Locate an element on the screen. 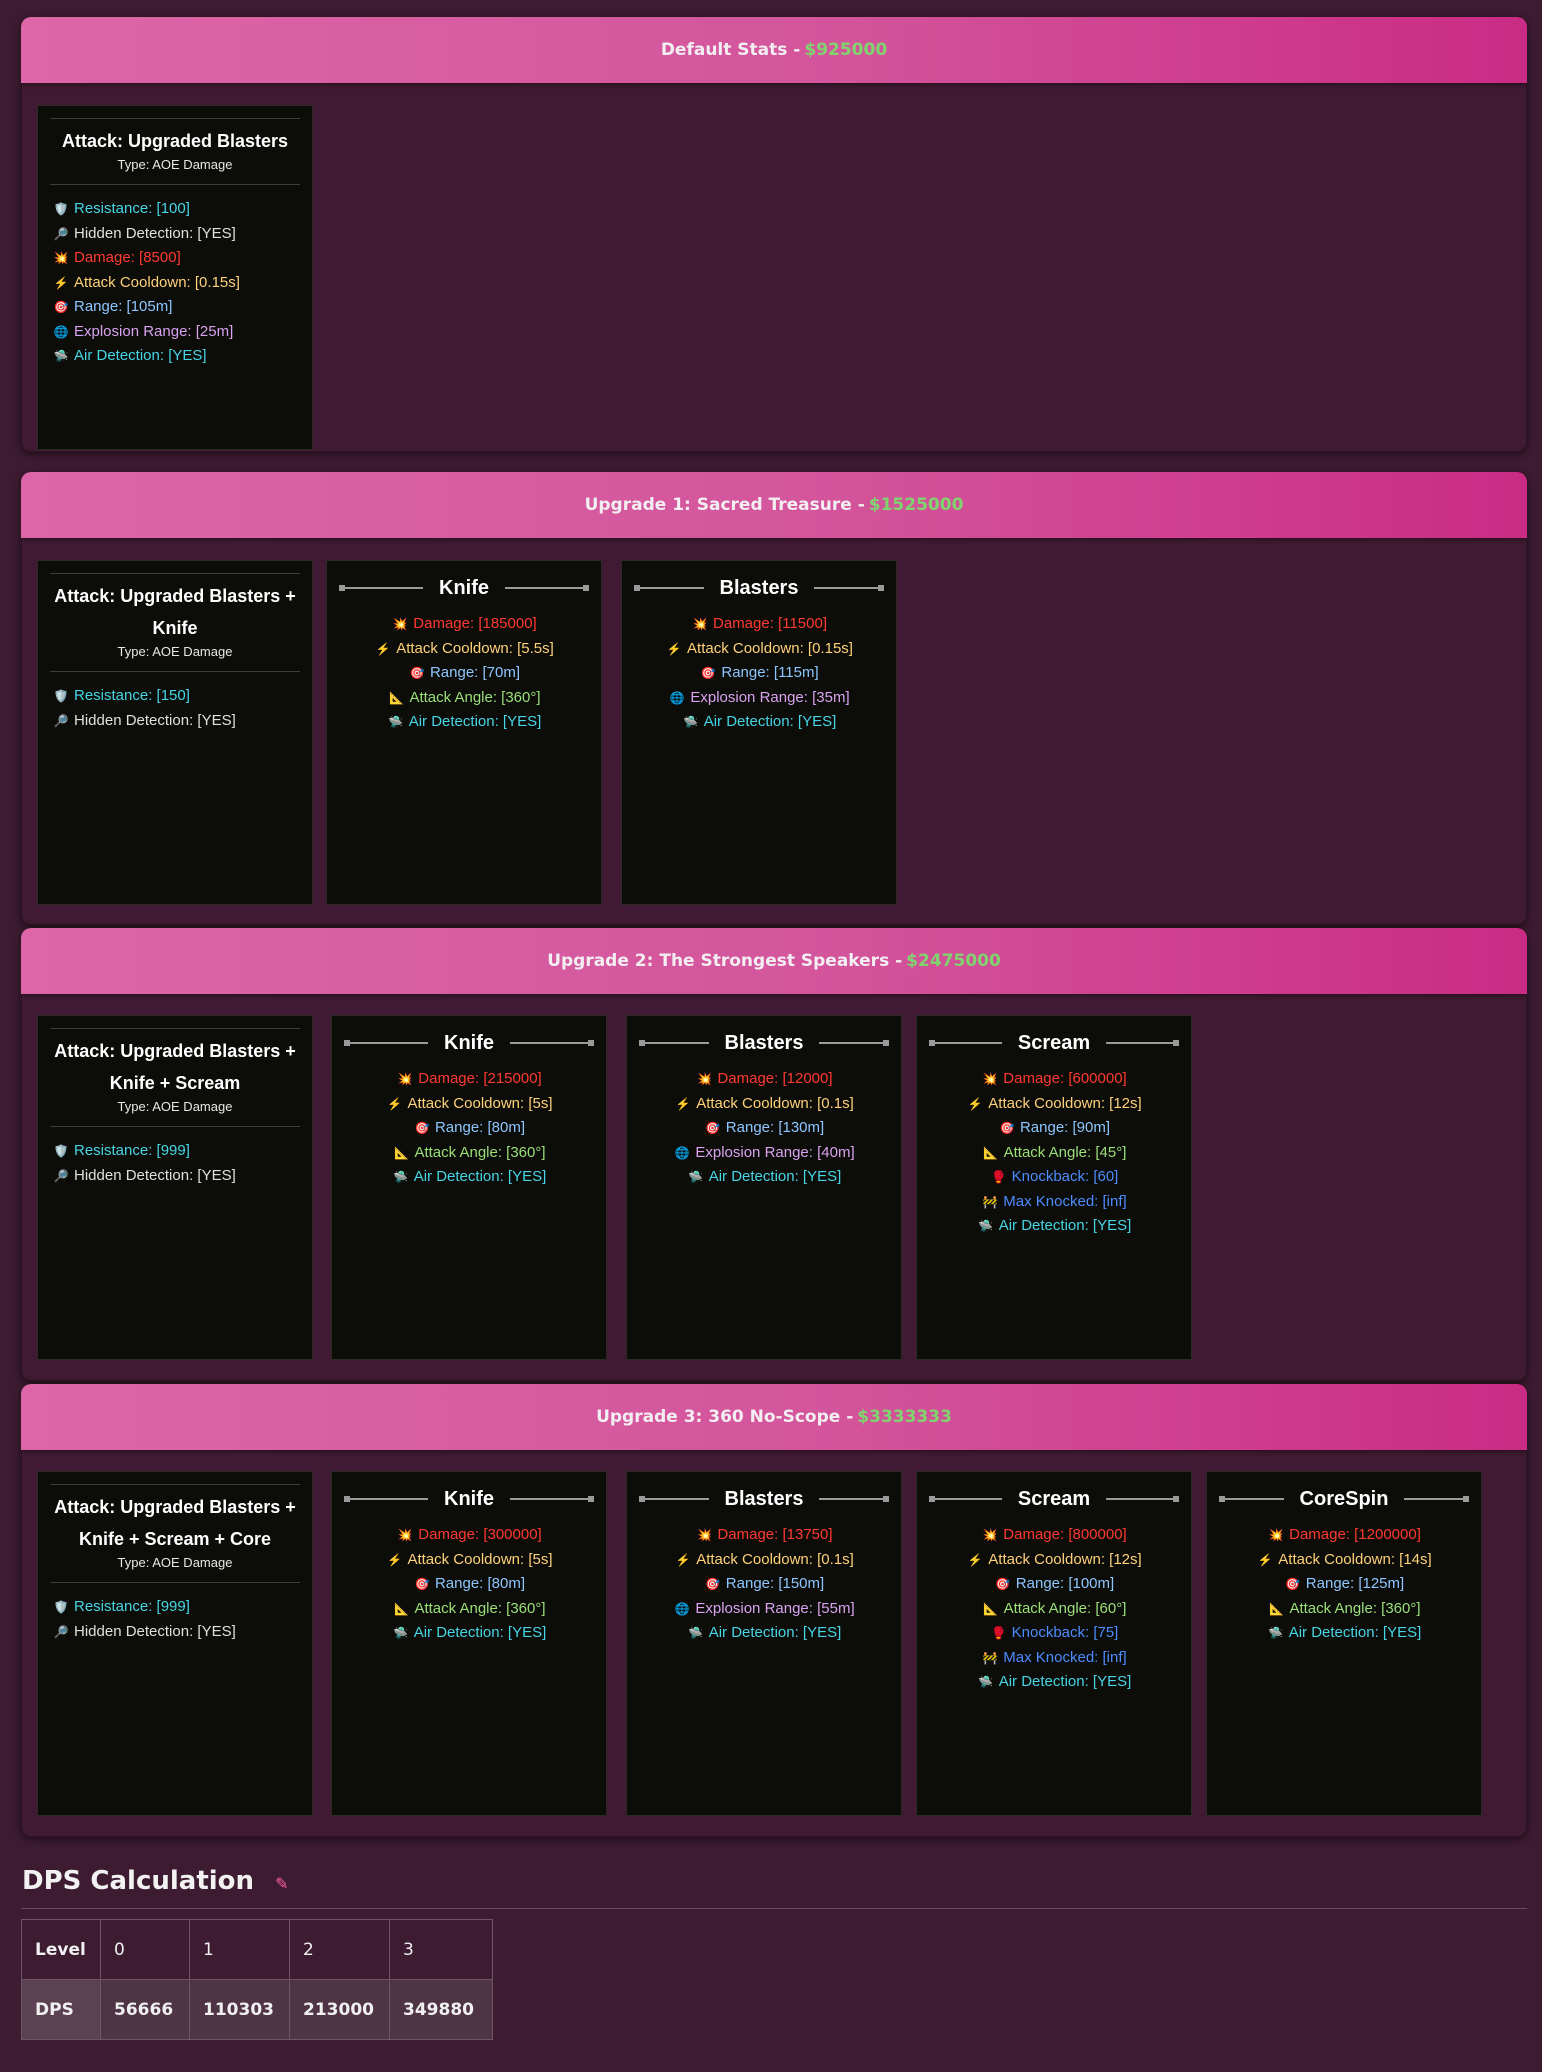 The image size is (1542, 2072). stat-text: Damage: [215000] is located at coordinates (480, 1078).